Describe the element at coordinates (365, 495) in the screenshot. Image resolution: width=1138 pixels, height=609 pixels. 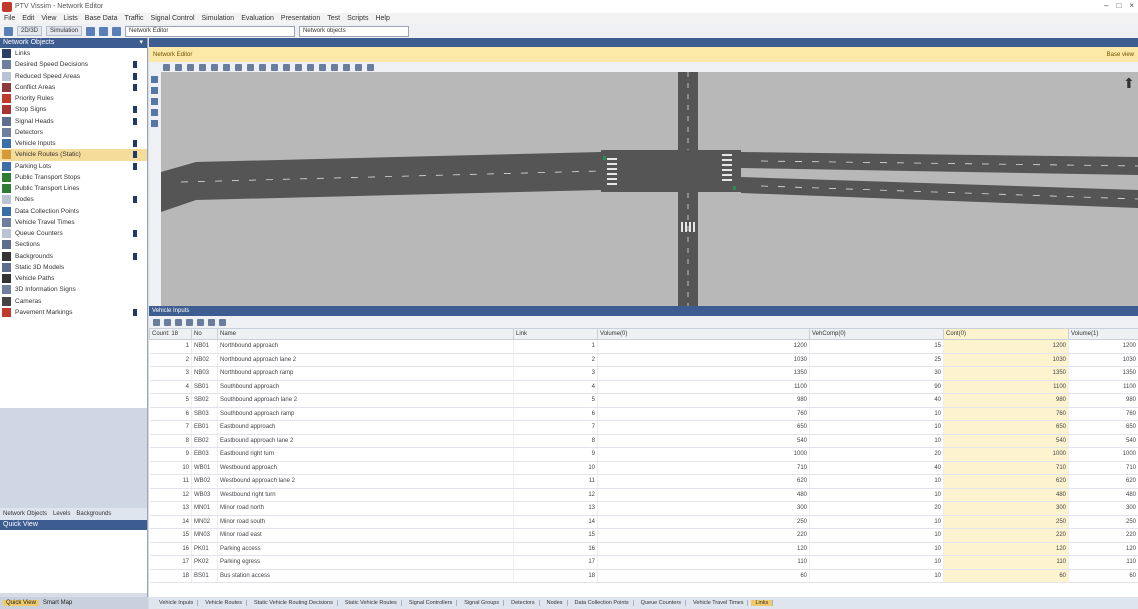
I see `table-cell: Westbound right turn` at that location.